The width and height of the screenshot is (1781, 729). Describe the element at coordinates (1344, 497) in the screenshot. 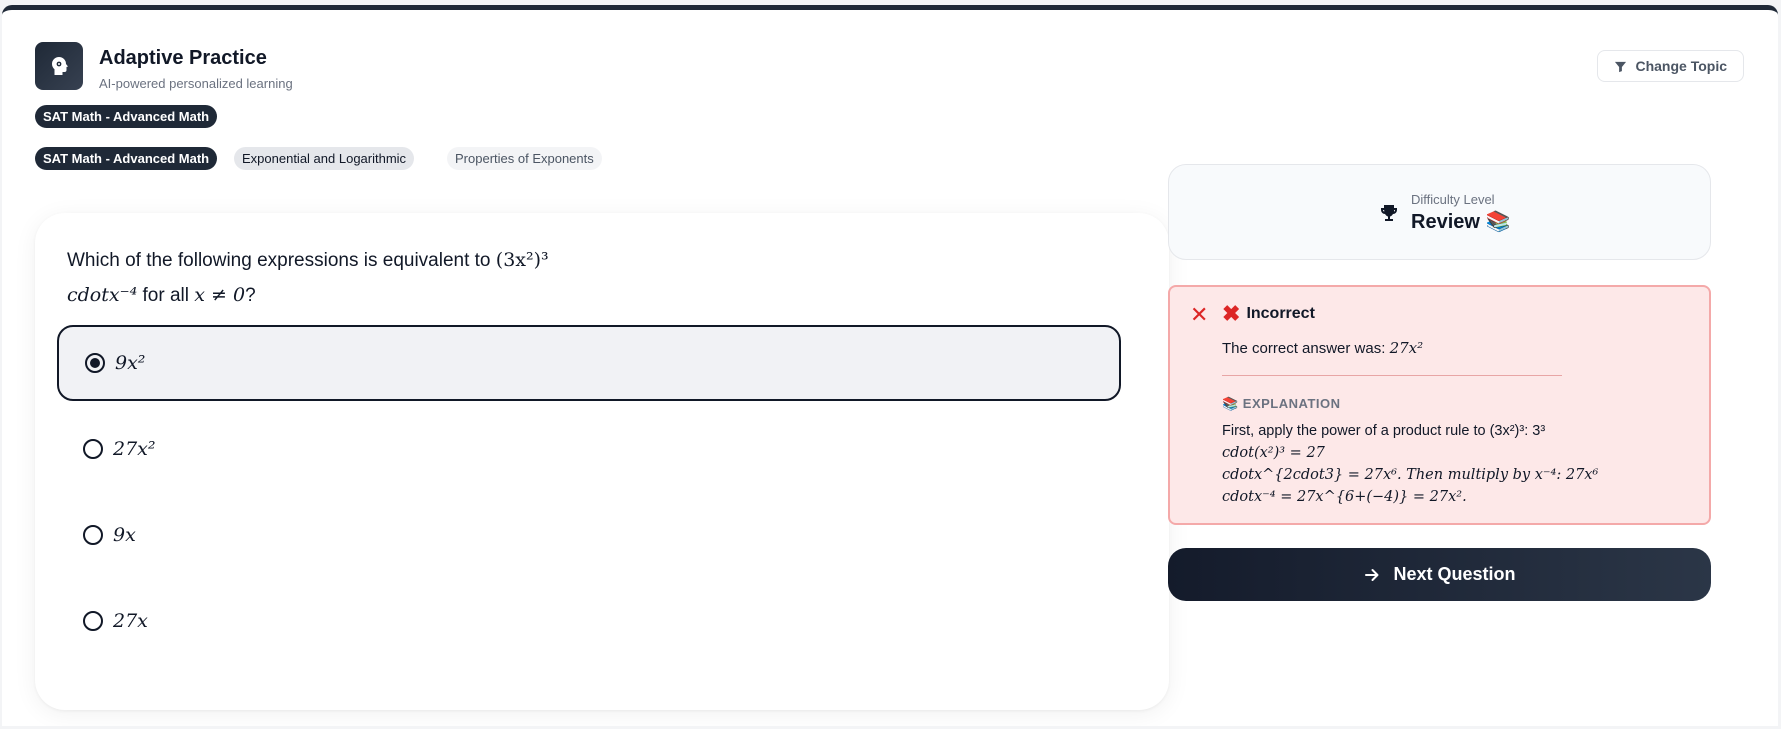

I see `explanation-line: cdotx⁻⁴ = 27x^{6+(−4)} = 27x².` at that location.